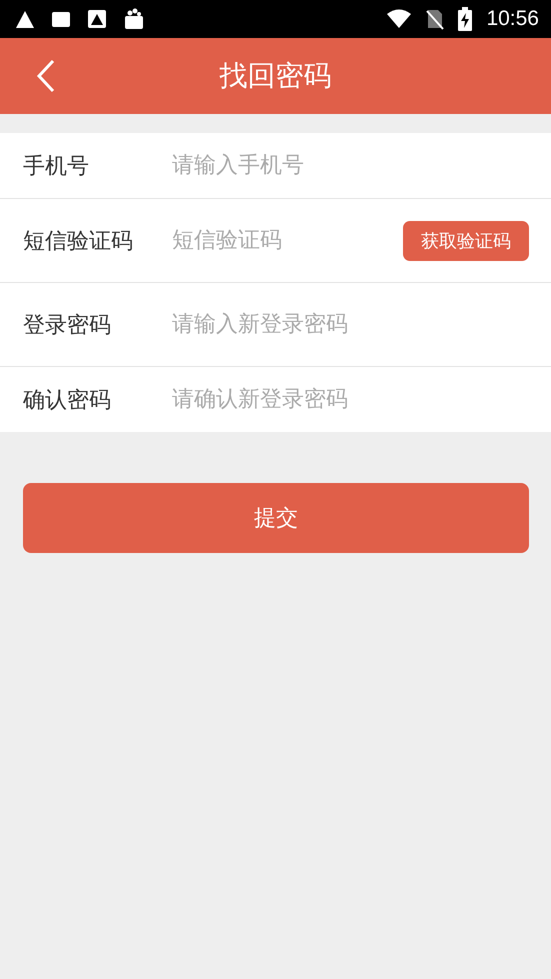 This screenshot has height=979, width=551. What do you see at coordinates (134, 19) in the screenshot?
I see `bag-icon` at bounding box center [134, 19].